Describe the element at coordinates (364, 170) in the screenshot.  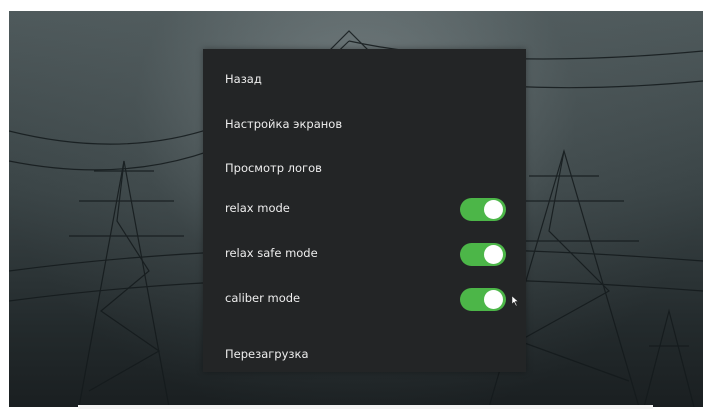
I see `menu-item-view-logs: Просмотр логов` at that location.